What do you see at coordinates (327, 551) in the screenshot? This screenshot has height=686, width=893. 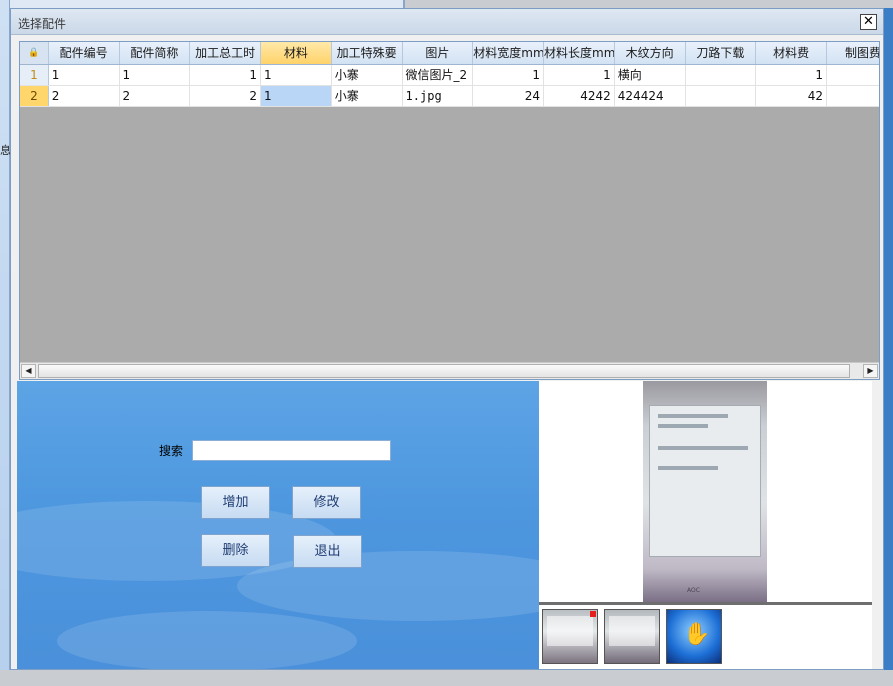 I see `exit-button: 退出` at bounding box center [327, 551].